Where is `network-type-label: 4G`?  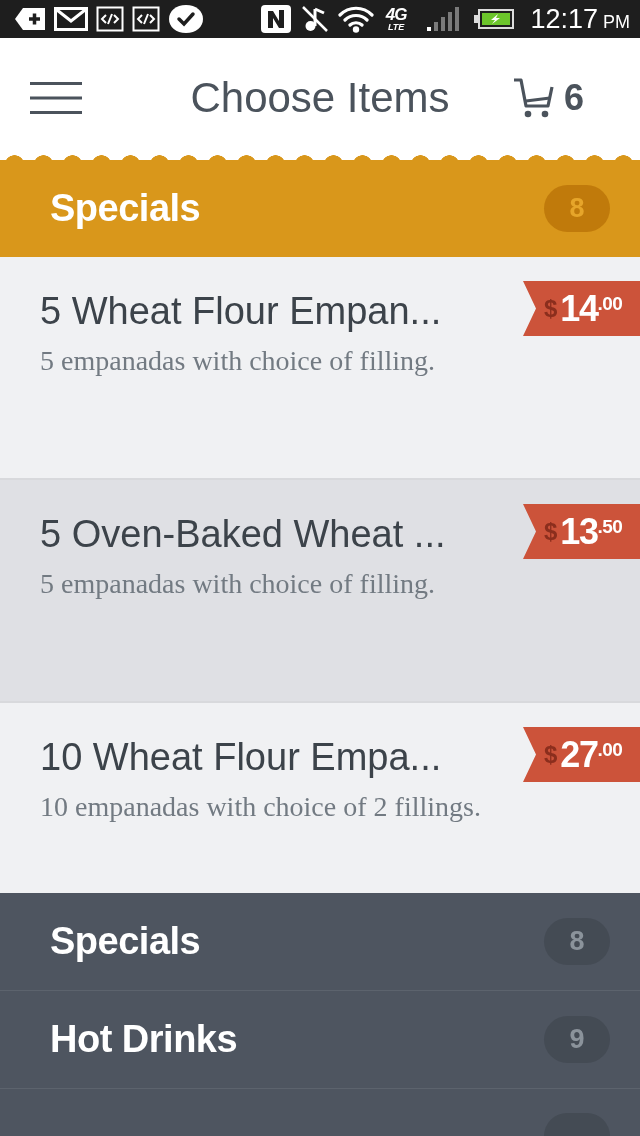
network-type-label: 4G is located at coordinates (396, 15).